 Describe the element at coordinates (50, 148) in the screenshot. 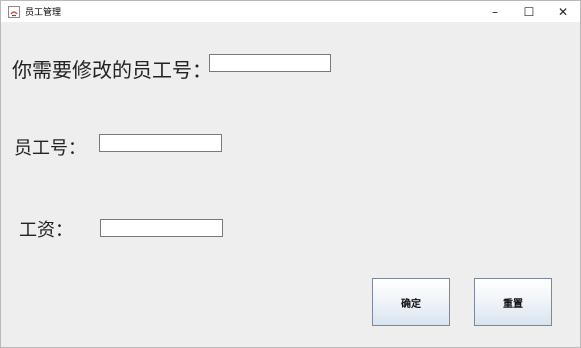

I see `employee-id-label: 员工号：` at that location.